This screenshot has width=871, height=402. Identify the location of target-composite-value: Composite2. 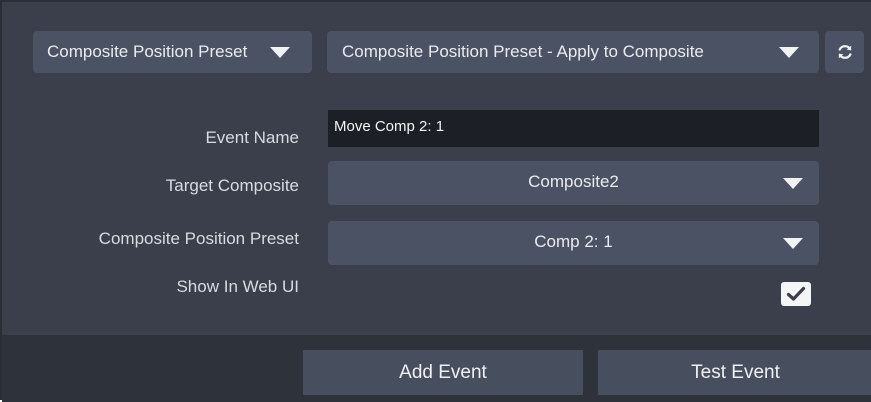
(573, 181).